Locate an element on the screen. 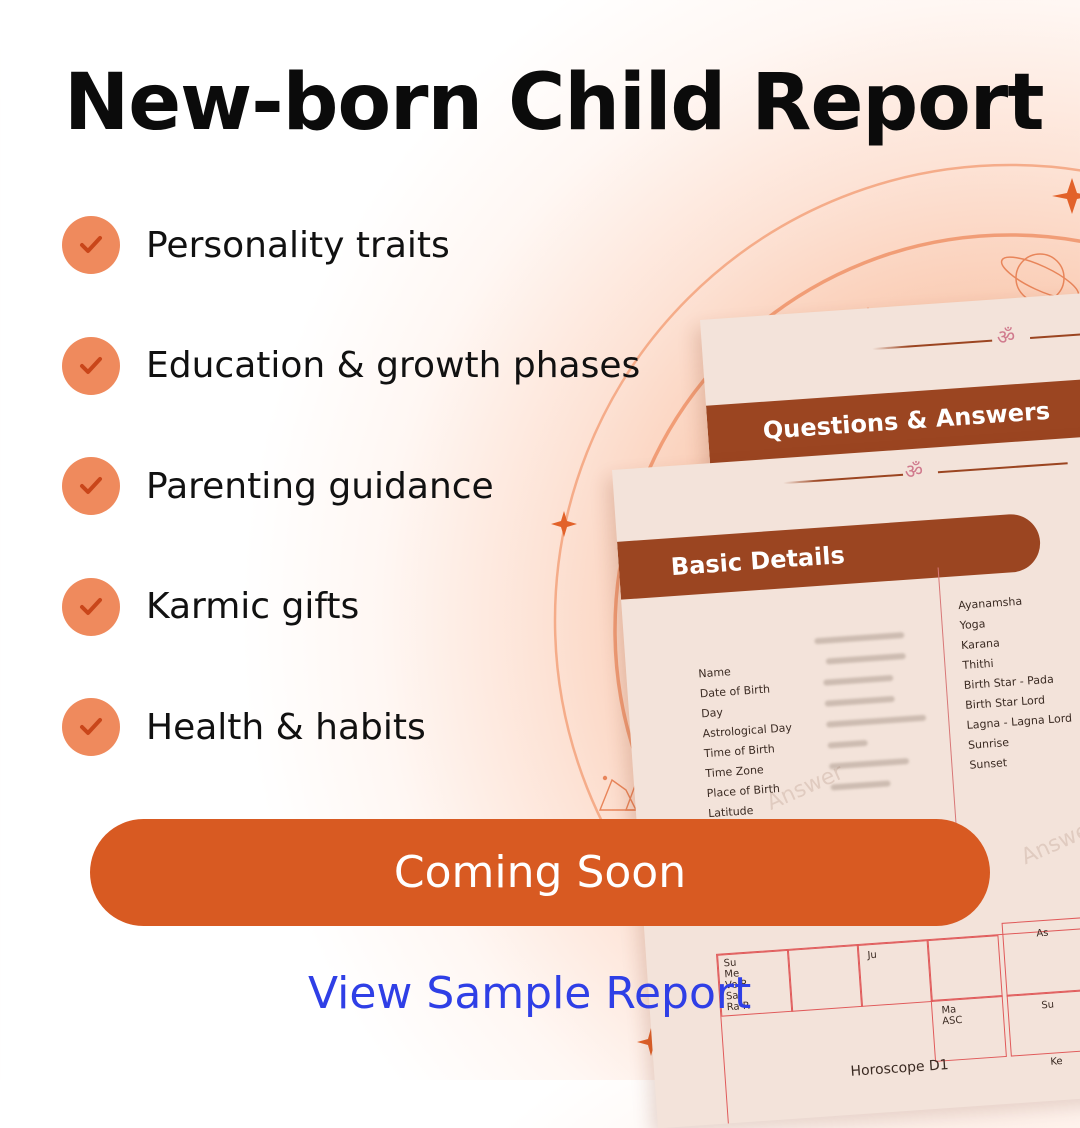  chart-cell-label: Ke is located at coordinates (1056, 1062).